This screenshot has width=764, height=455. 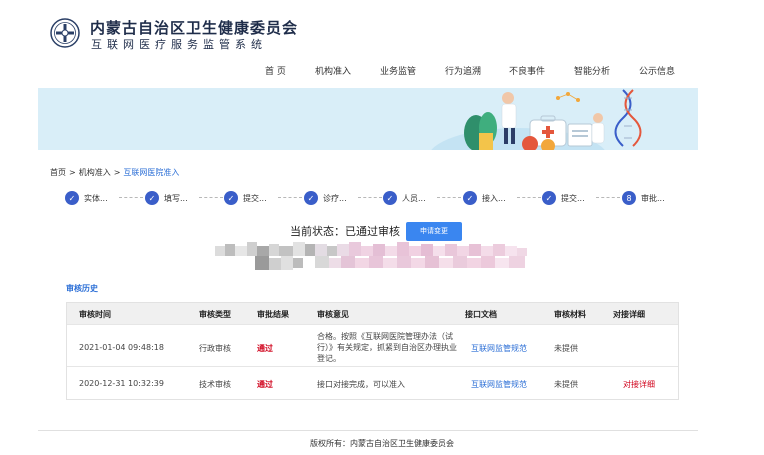 I want to click on banner-image, so click(x=368, y=119).